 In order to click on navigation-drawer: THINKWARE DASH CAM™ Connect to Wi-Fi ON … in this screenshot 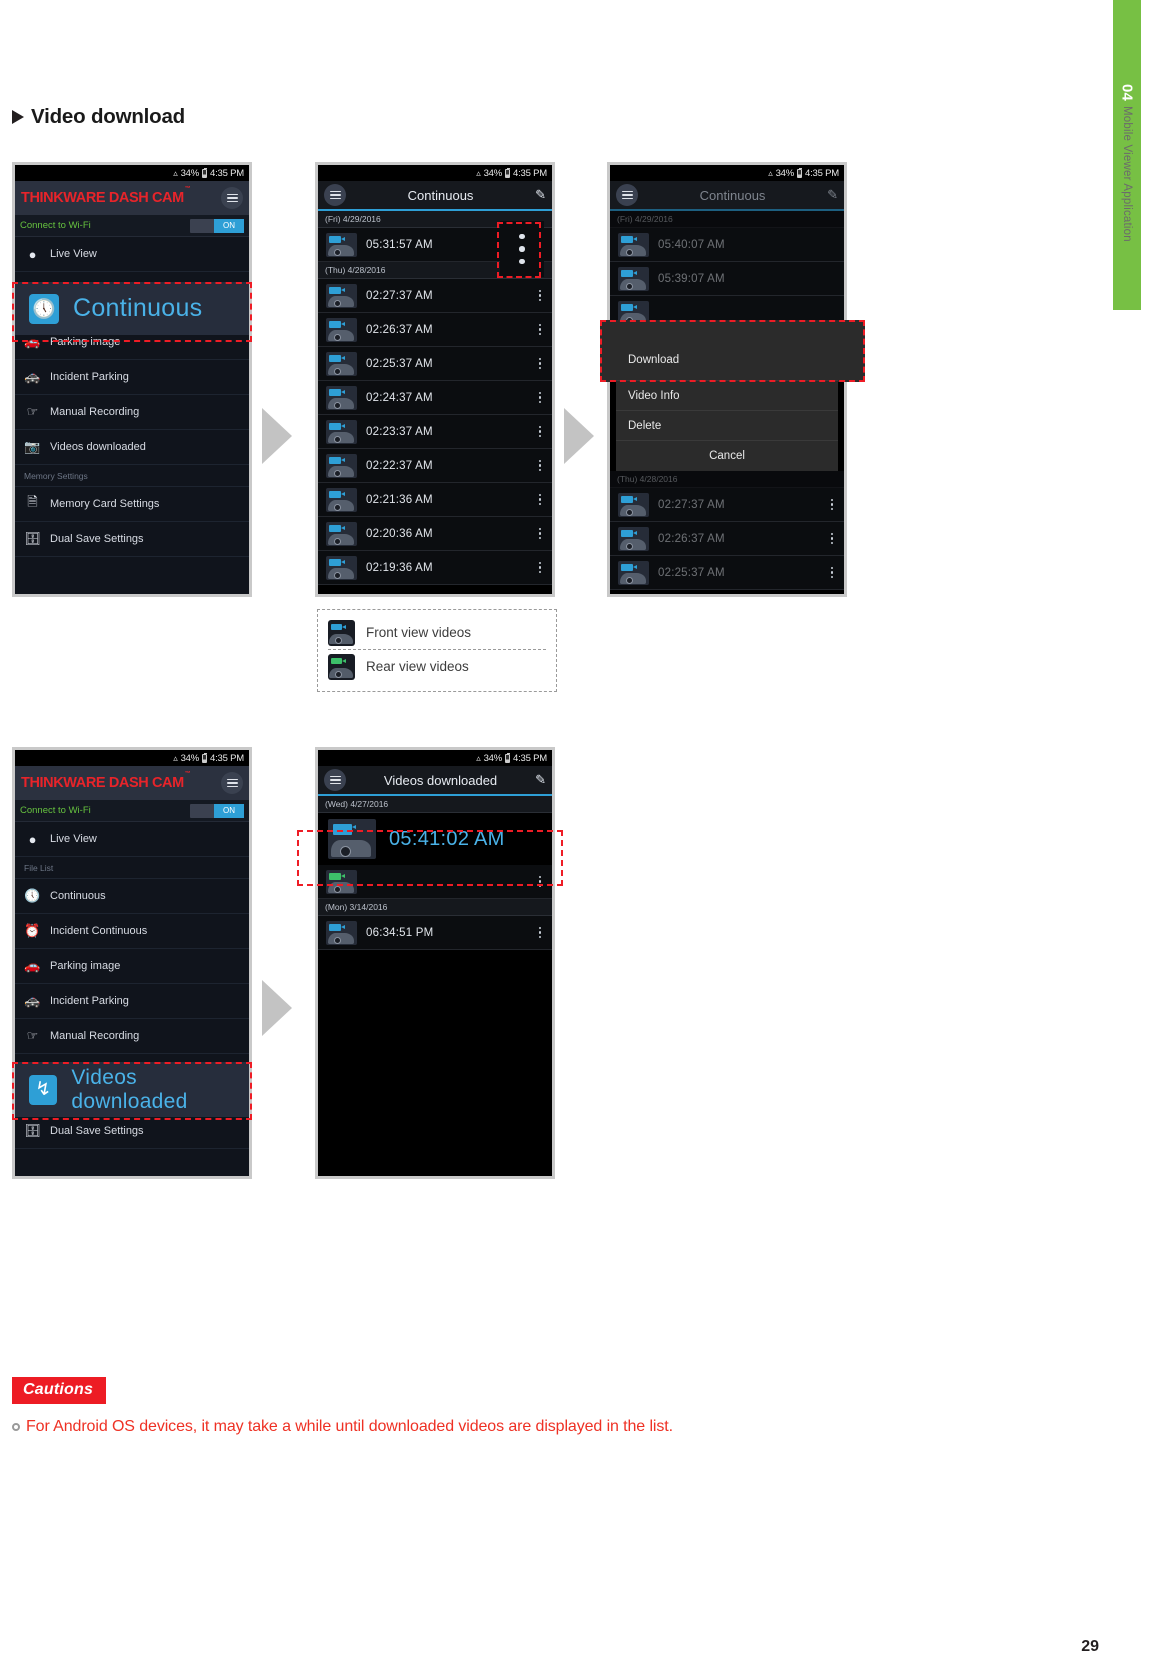, I will do `click(132, 387)`.